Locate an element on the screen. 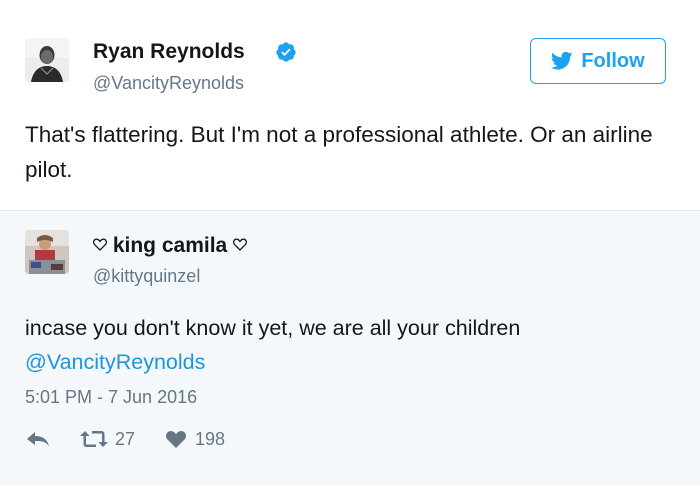  follow-button: Follow is located at coordinates (598, 61).